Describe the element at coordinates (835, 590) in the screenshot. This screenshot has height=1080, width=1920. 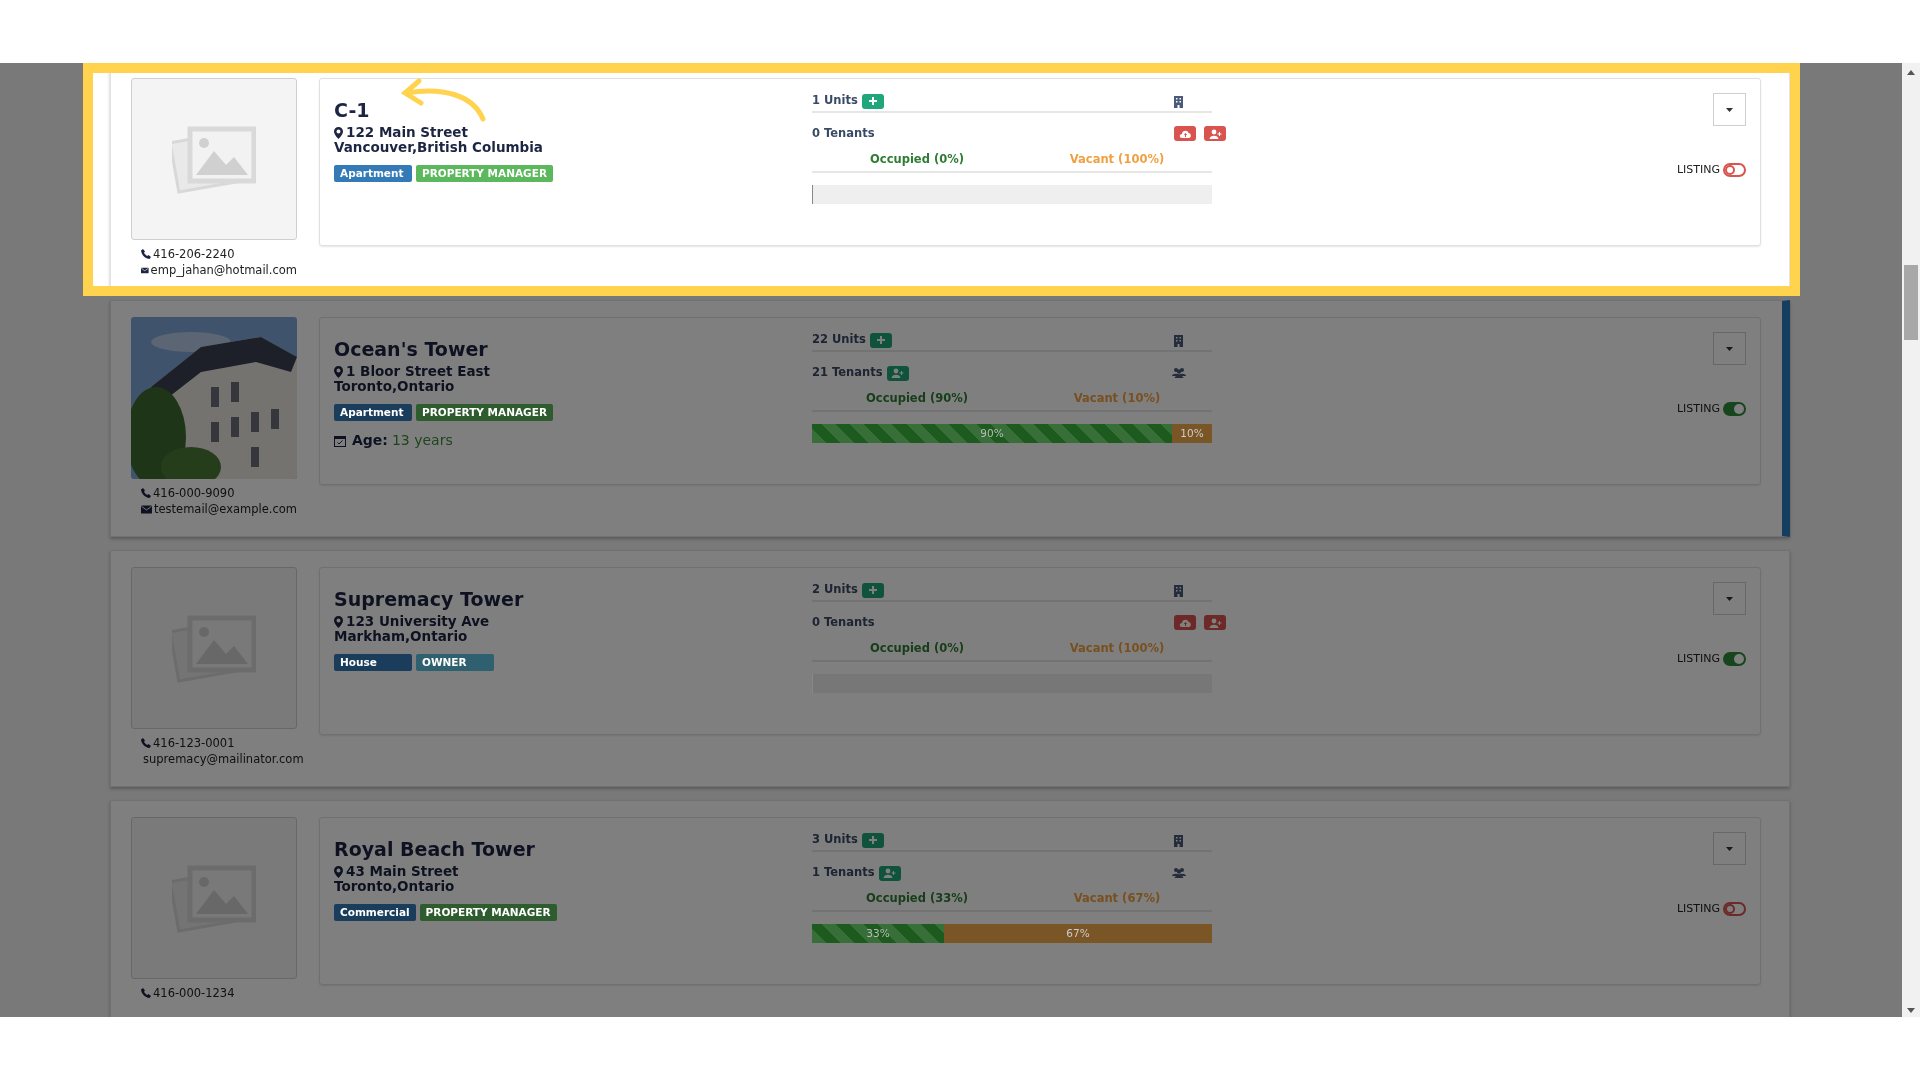
I see `units-count: 2 Units` at that location.